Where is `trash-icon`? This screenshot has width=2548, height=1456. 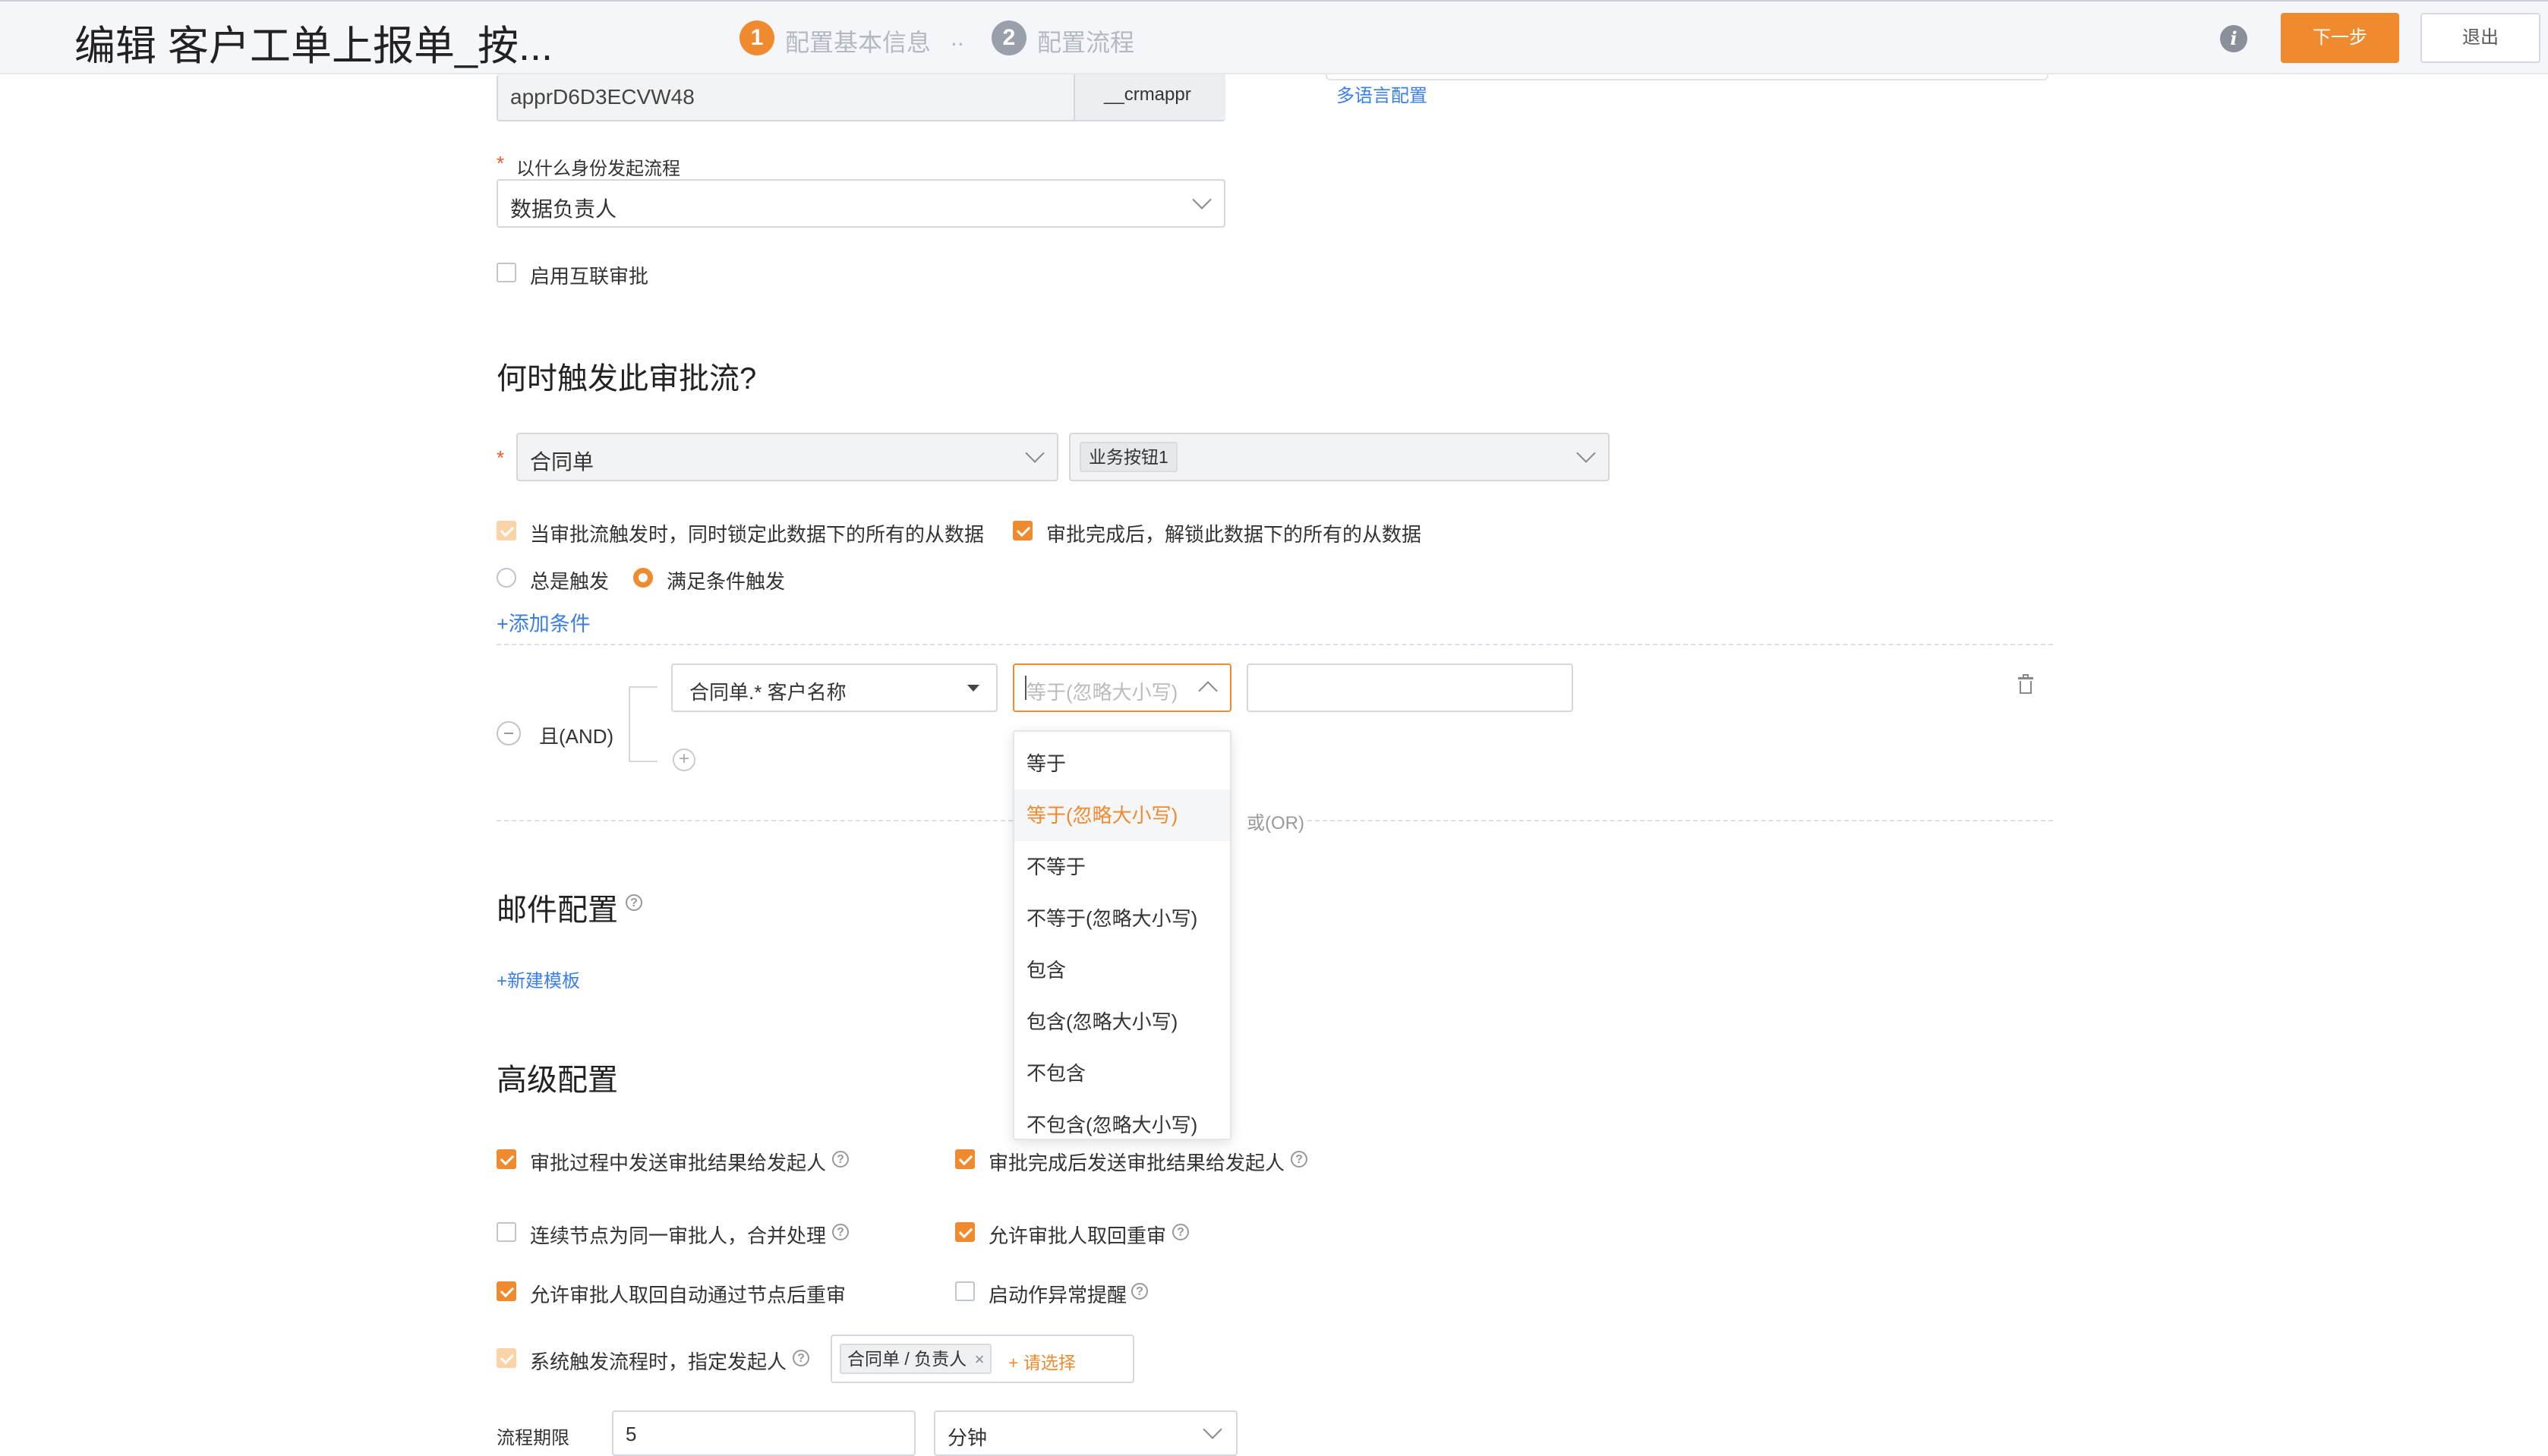 trash-icon is located at coordinates (2025, 684).